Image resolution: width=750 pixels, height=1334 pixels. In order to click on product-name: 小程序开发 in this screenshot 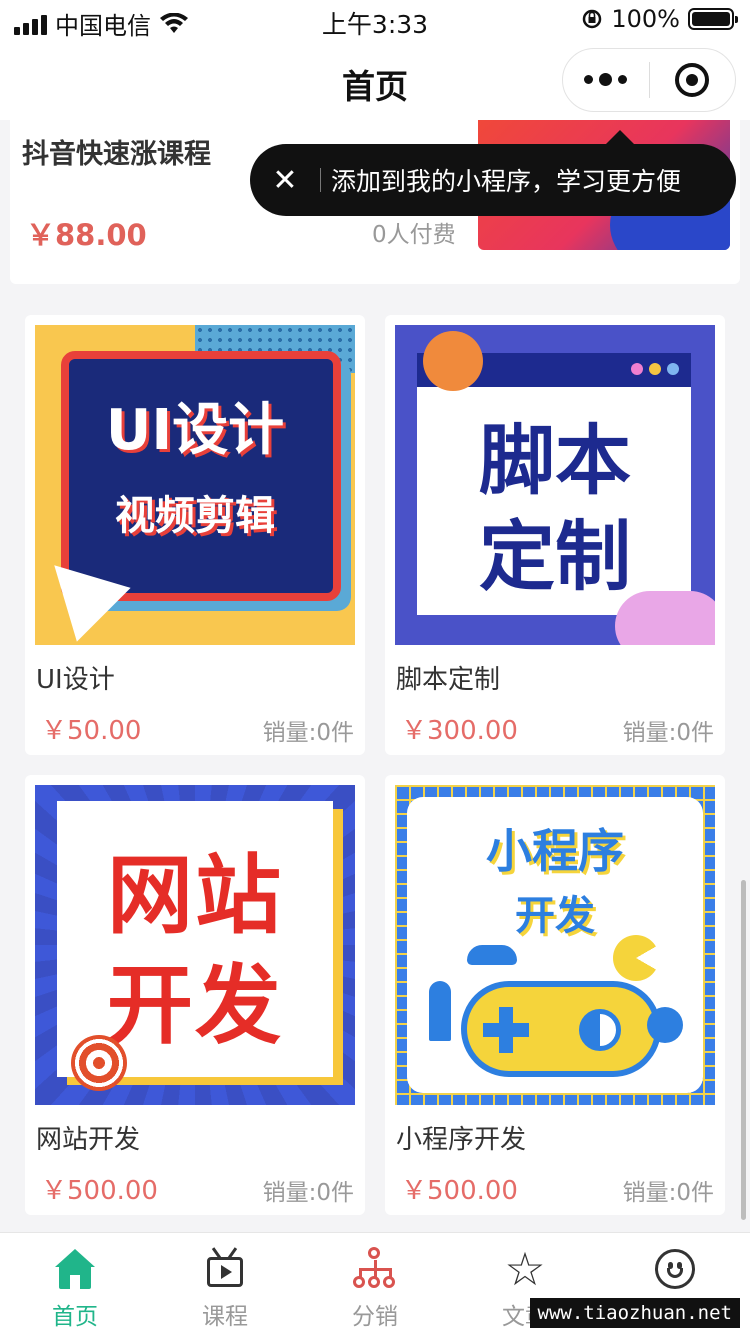, I will do `click(461, 1140)`.